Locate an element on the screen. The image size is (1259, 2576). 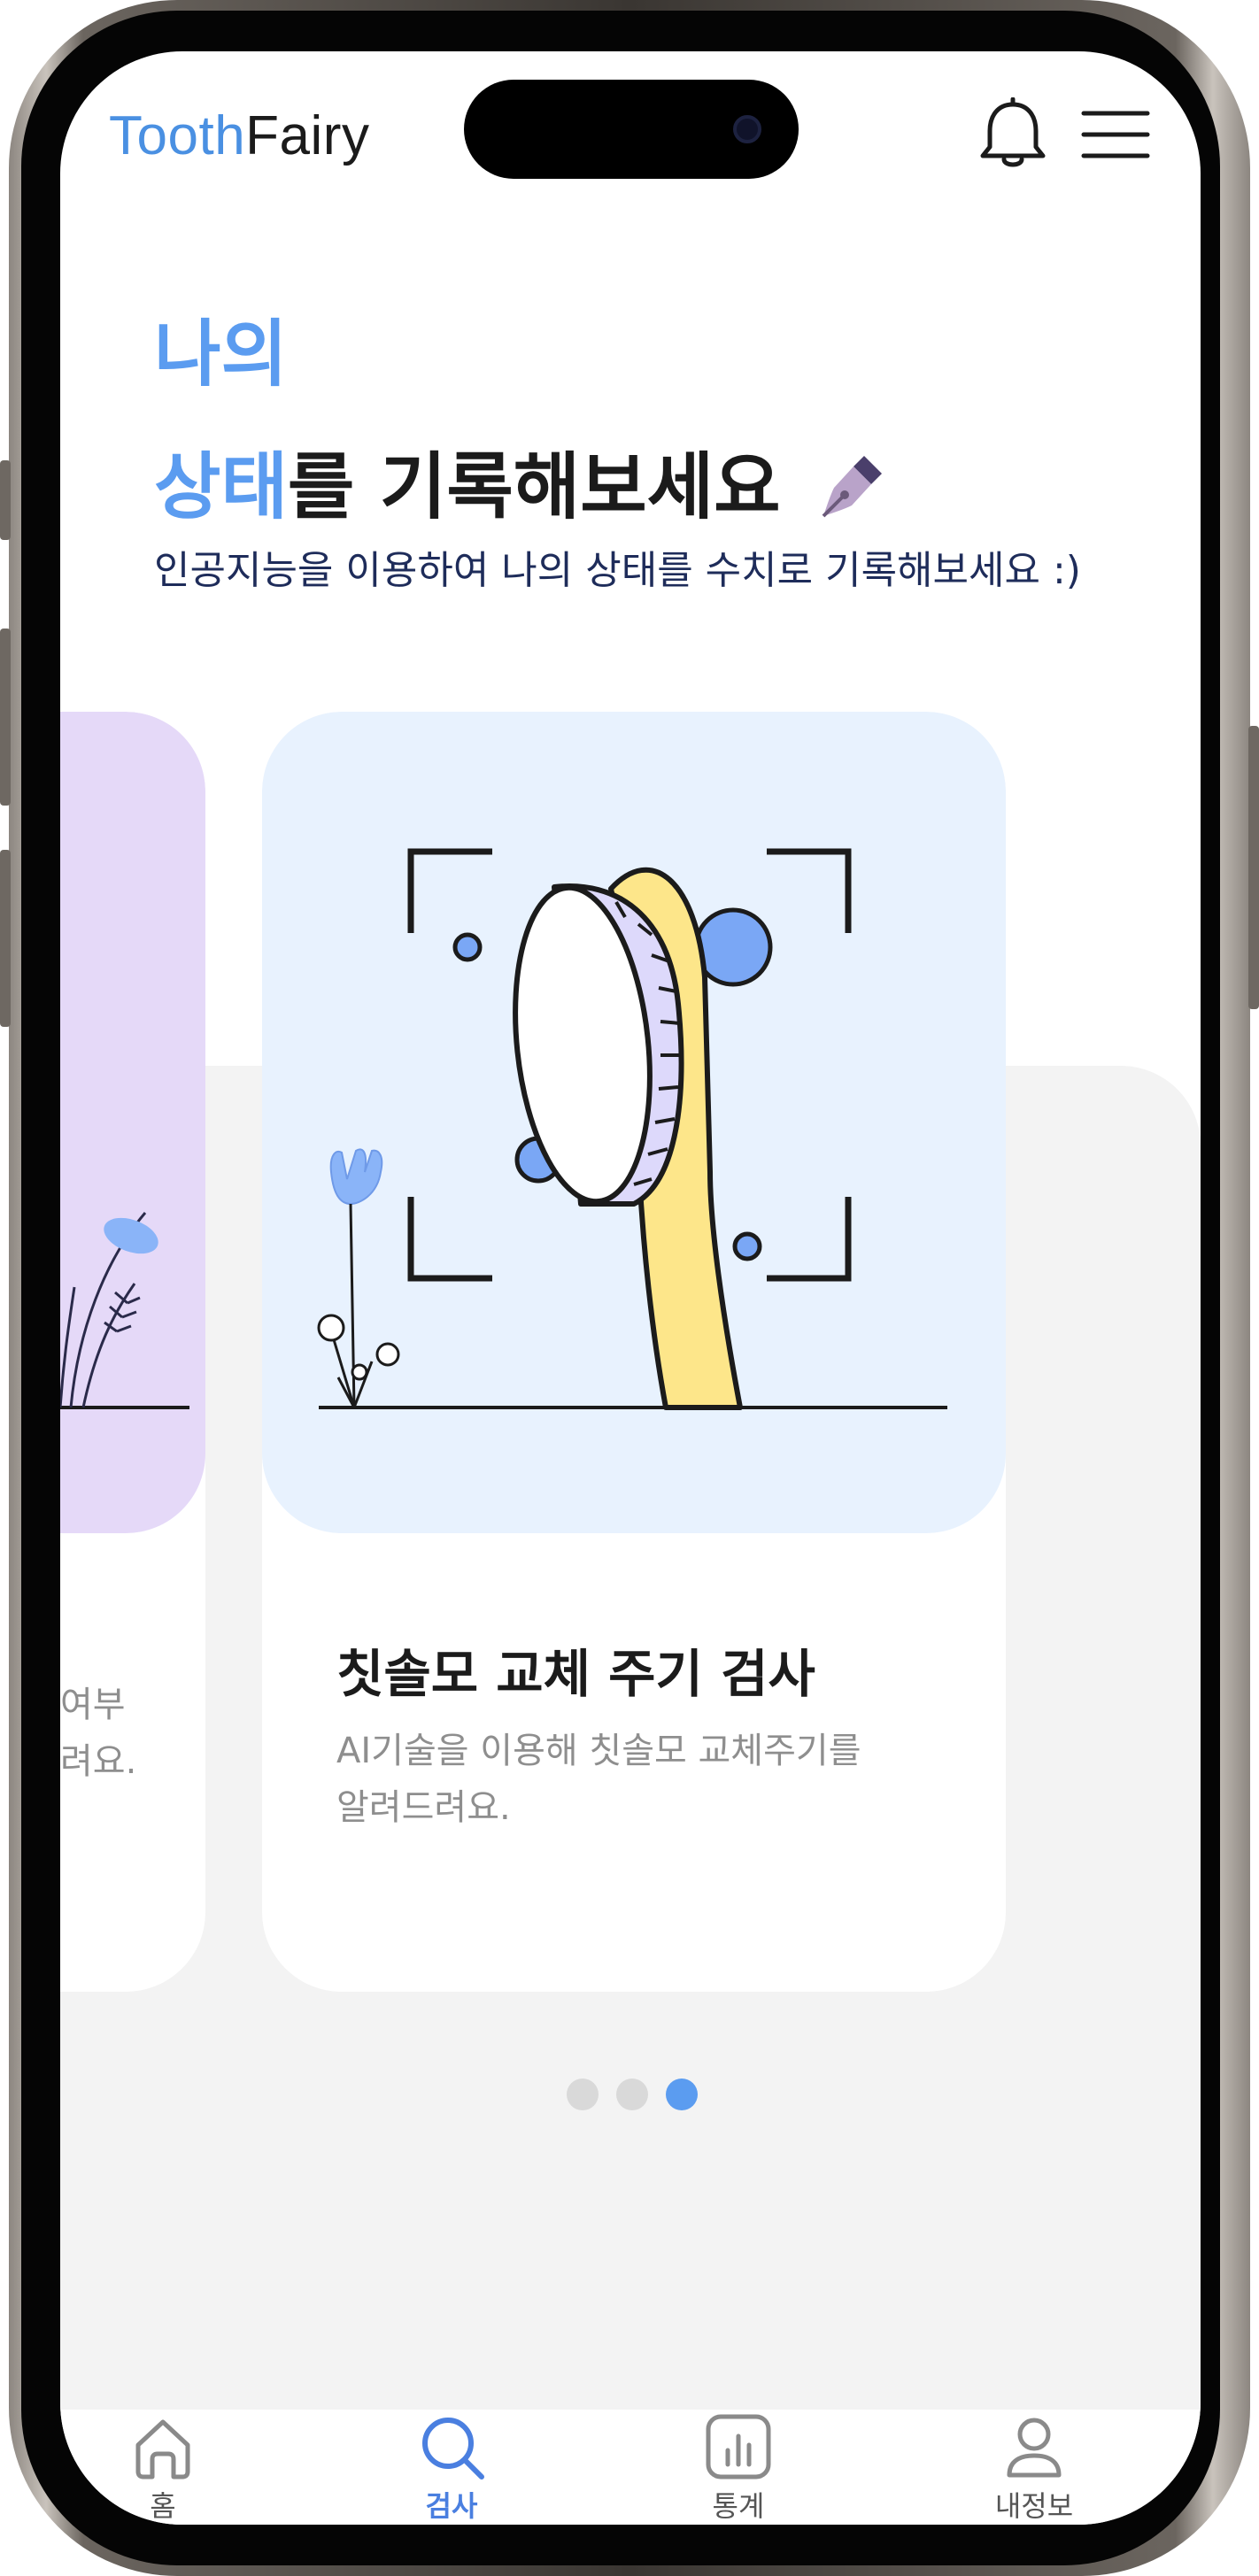
search-icon is located at coordinates (453, 2449).